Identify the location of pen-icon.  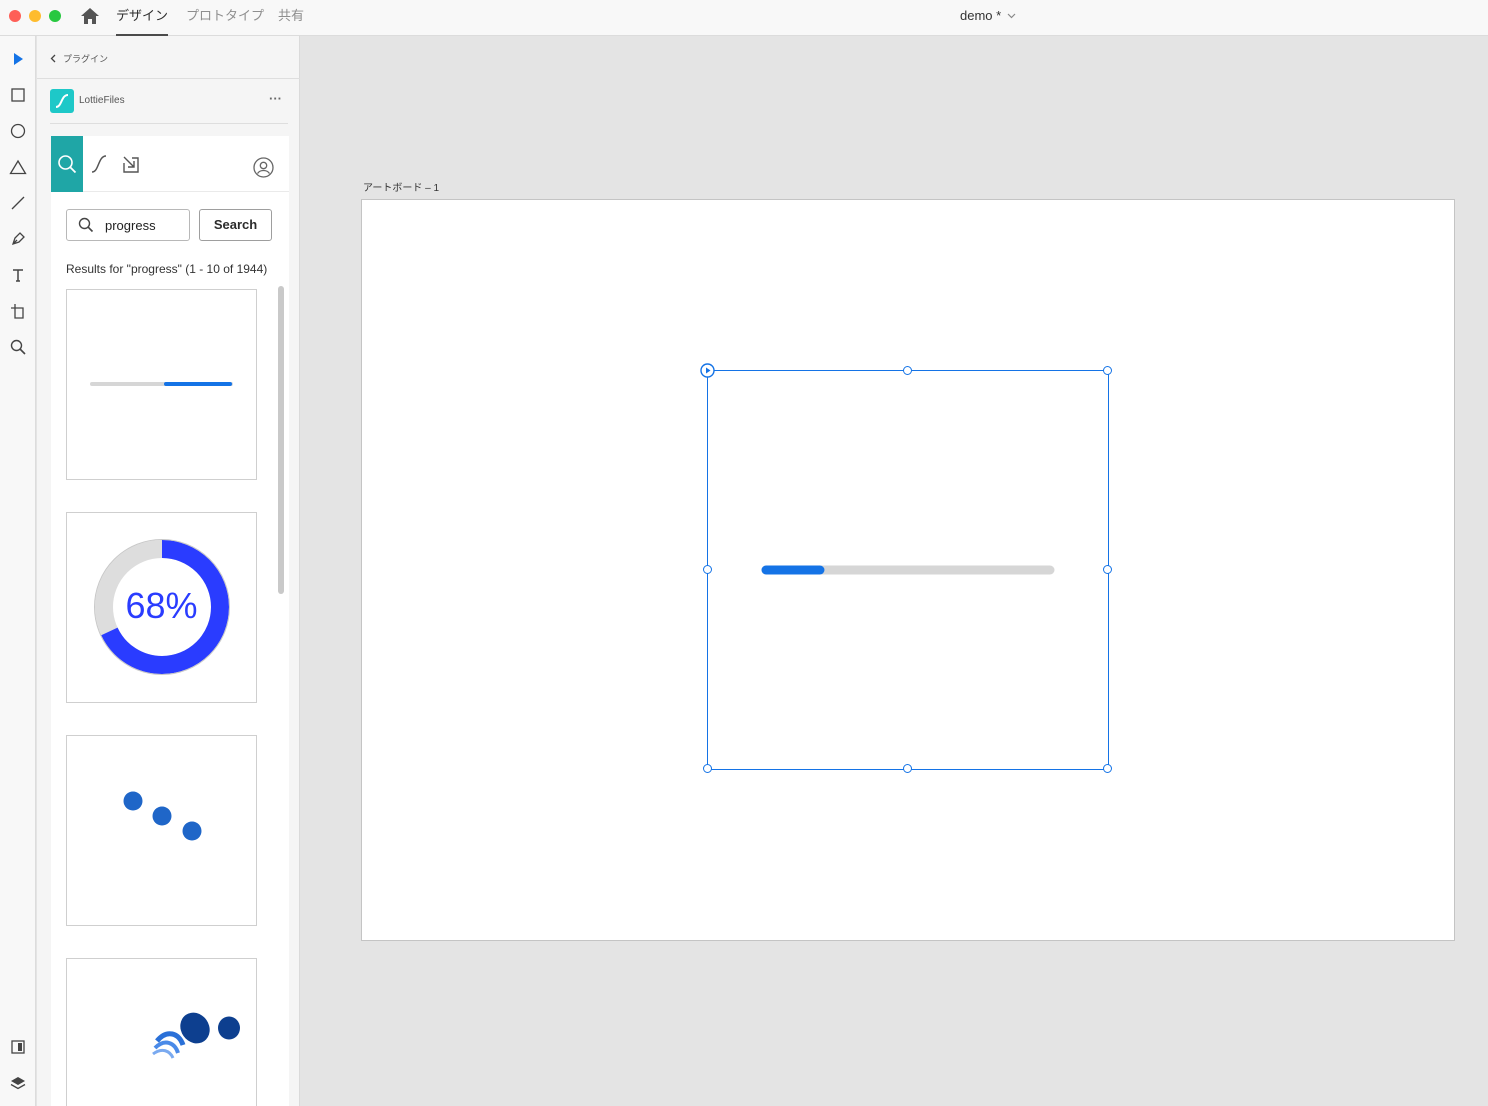
(18, 239).